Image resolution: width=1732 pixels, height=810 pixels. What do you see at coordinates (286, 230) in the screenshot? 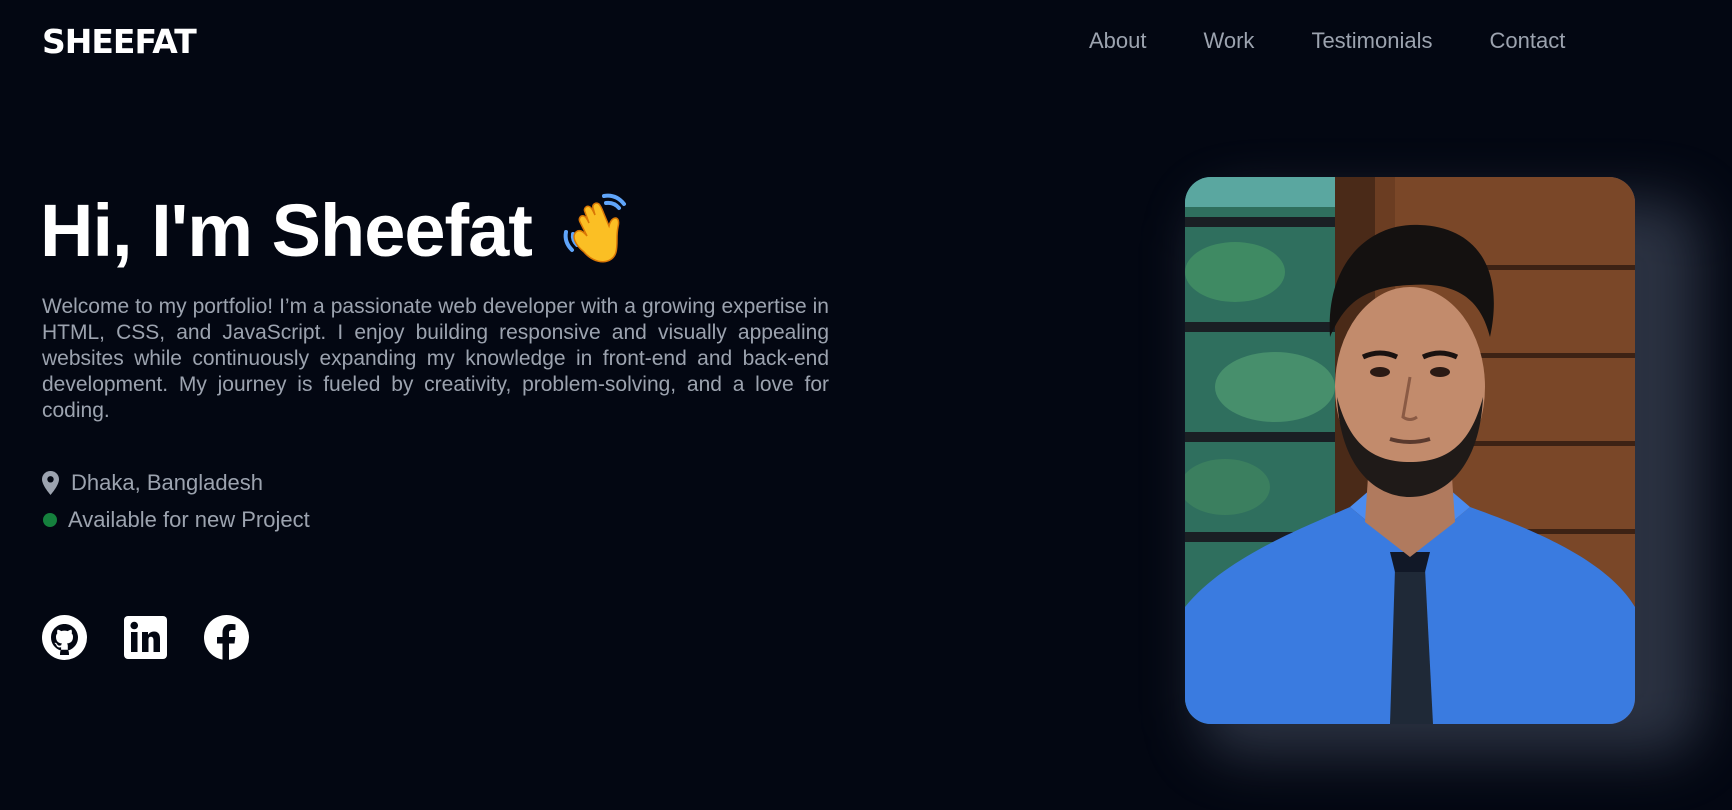
I see `hero-title-text: Hi, I'm Sheefat` at bounding box center [286, 230].